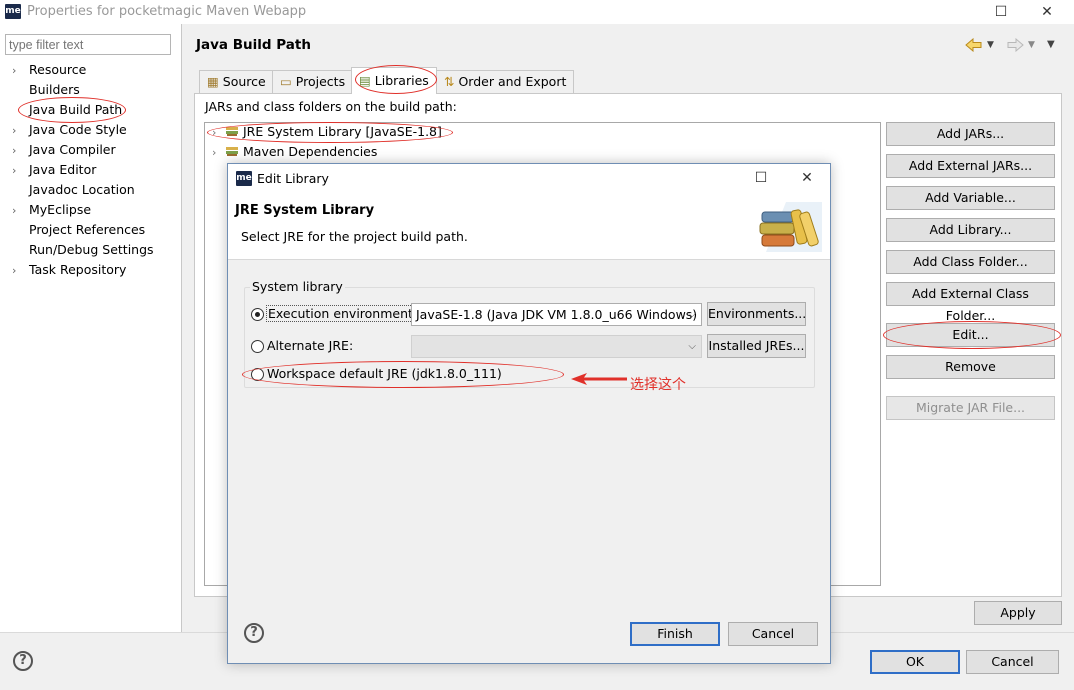 Image resolution: width=1074 pixels, height=690 pixels. Describe the element at coordinates (244, 81) in the screenshot. I see `tab-label: Source` at that location.